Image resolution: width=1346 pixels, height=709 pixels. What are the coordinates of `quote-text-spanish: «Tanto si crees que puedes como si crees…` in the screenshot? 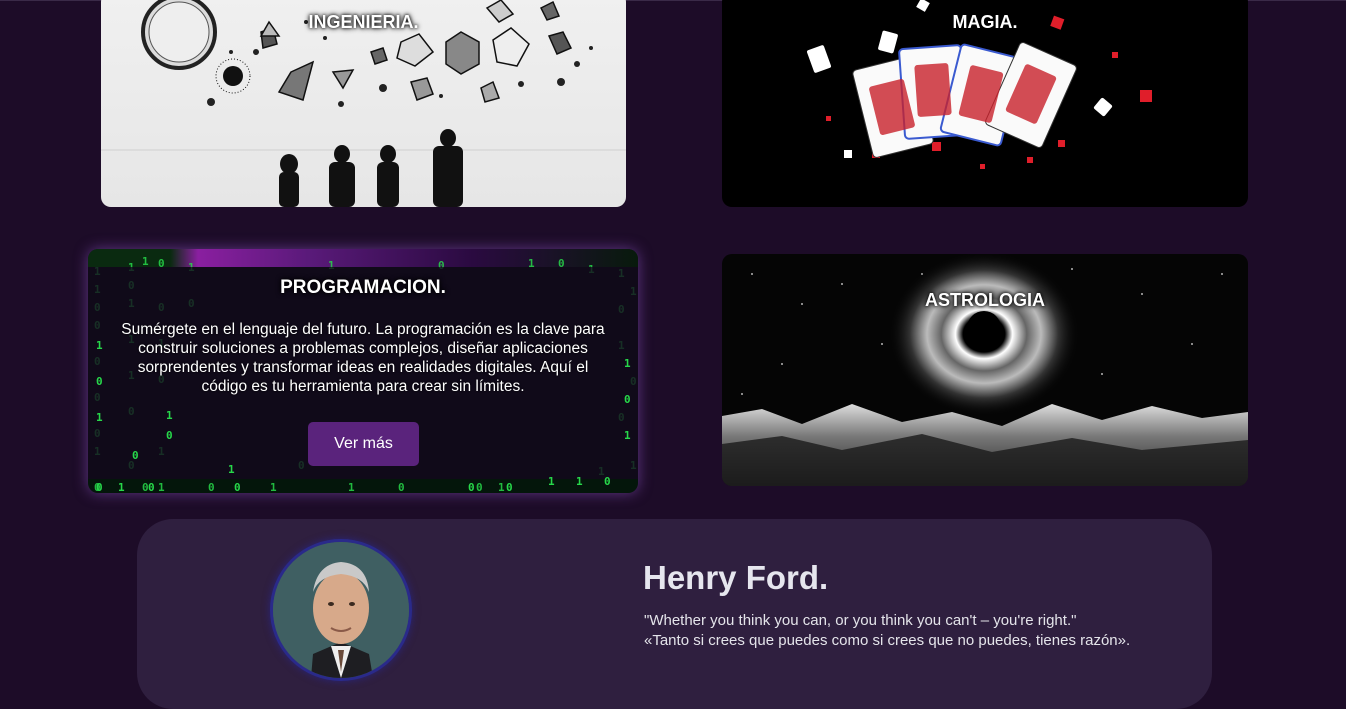 It's located at (887, 640).